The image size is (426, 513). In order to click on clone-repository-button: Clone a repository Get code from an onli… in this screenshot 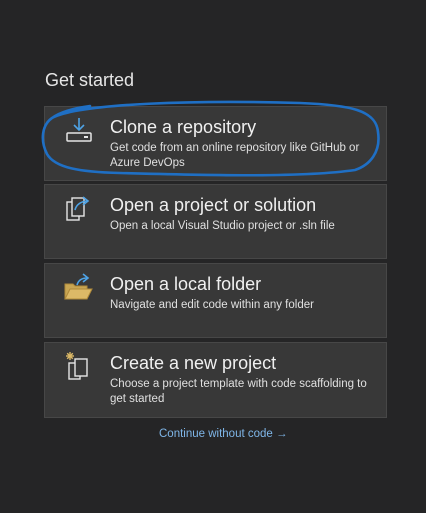, I will do `click(215, 143)`.